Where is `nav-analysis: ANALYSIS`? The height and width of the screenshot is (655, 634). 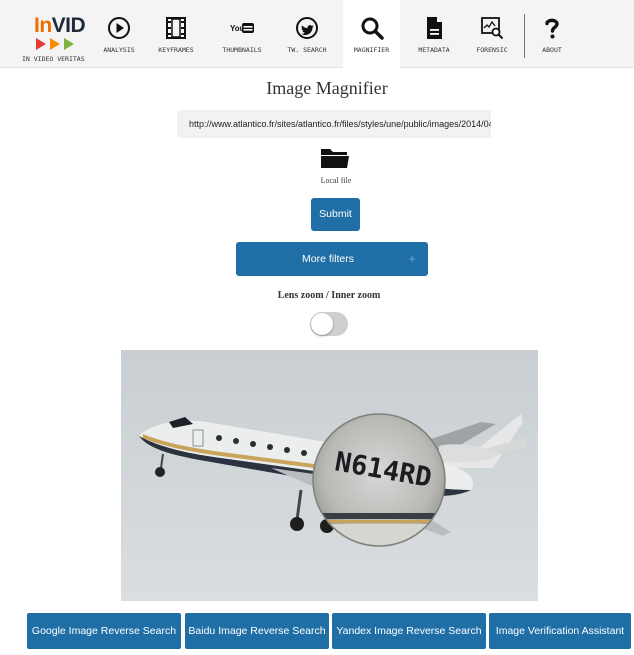 nav-analysis: ANALYSIS is located at coordinates (119, 34).